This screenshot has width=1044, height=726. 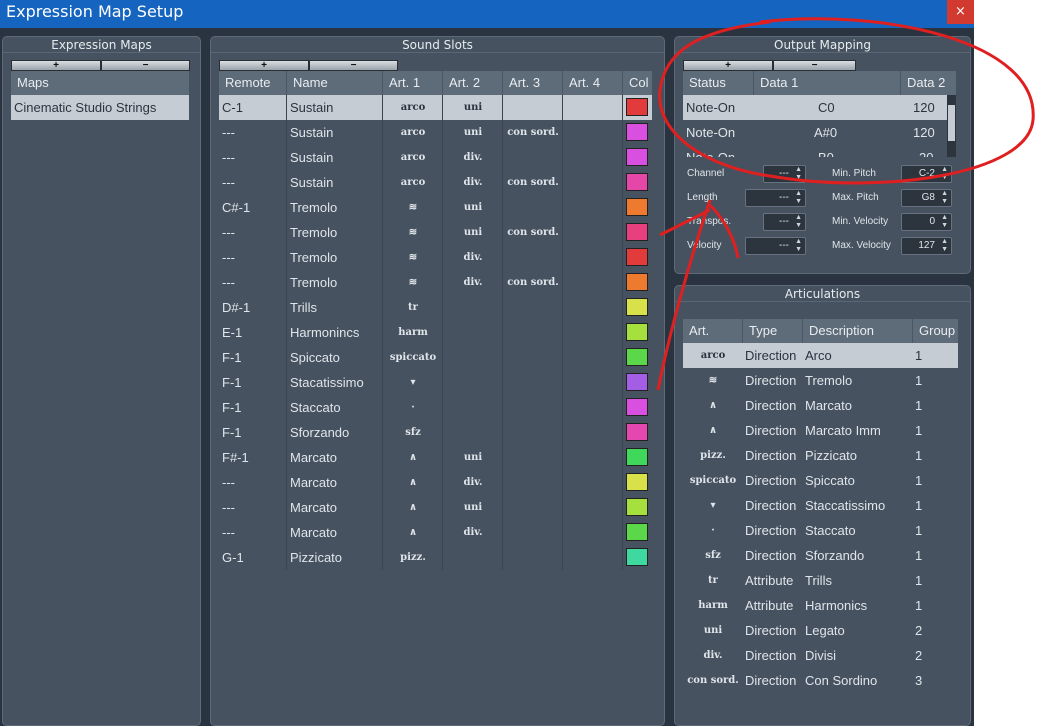 I want to click on channel-field: --- ▲ ▼, so click(x=784, y=174).